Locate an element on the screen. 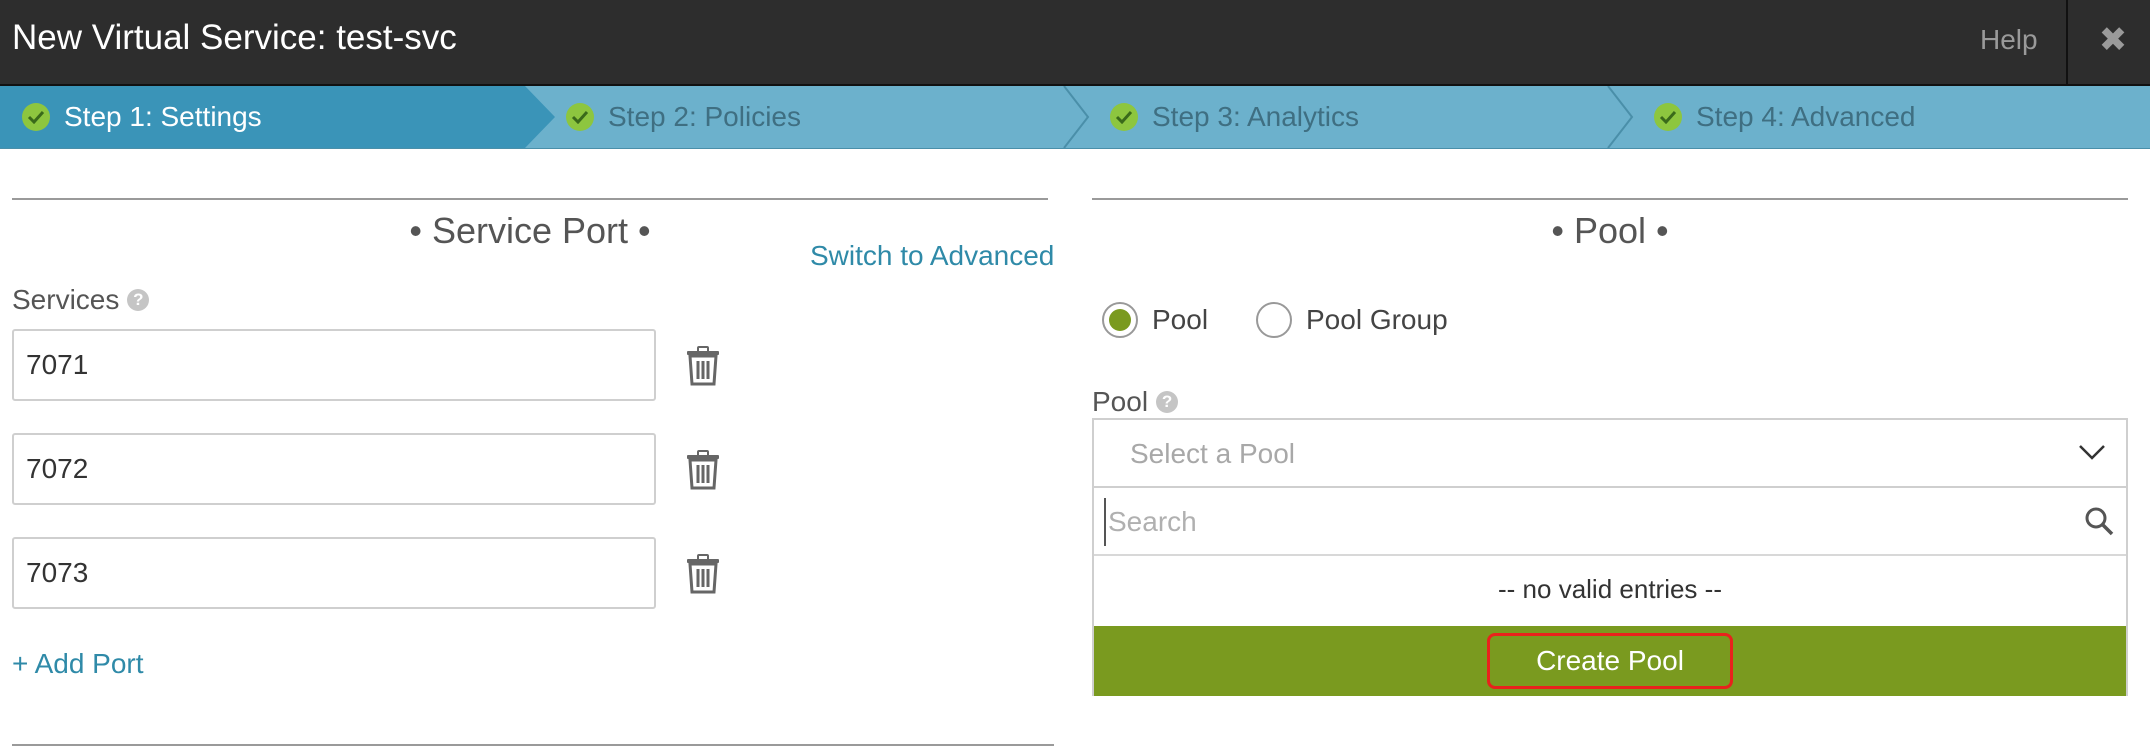 The width and height of the screenshot is (2150, 754). create-pool-button: Create Pool is located at coordinates (1610, 661).